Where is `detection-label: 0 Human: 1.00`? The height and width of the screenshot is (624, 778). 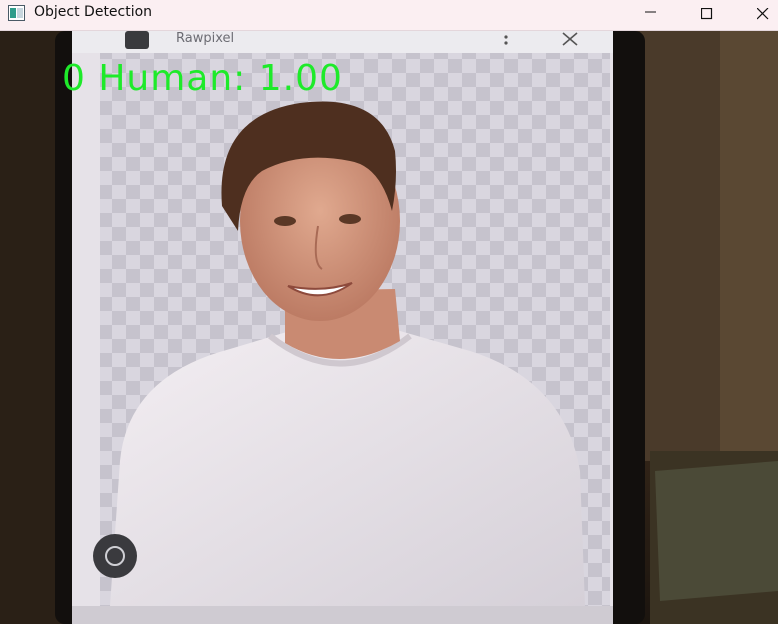
detection-label: 0 Human: 1.00 is located at coordinates (202, 78).